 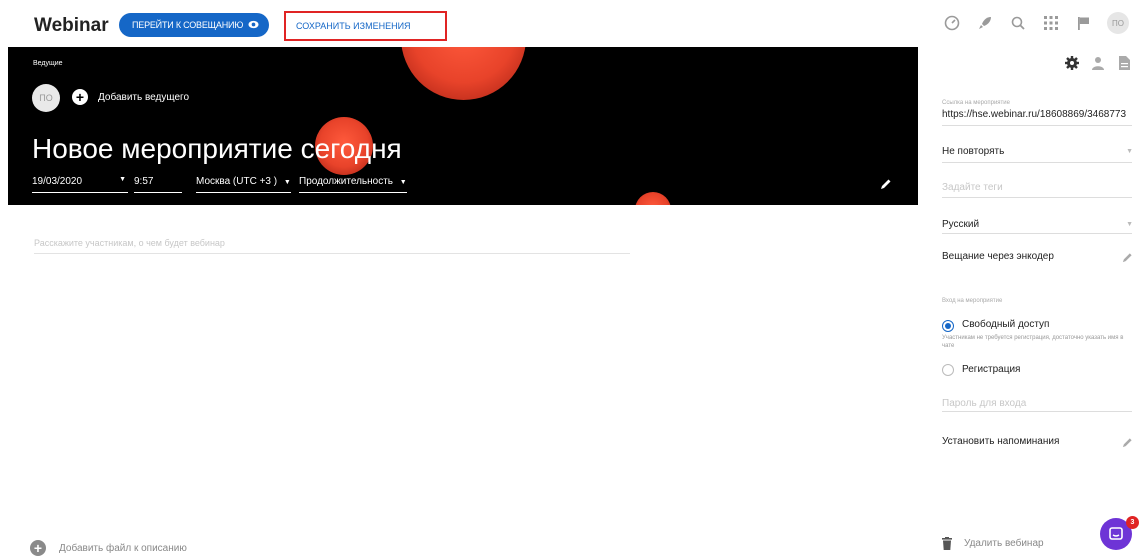 What do you see at coordinates (1051, 23) in the screenshot?
I see `apps-grid-icon` at bounding box center [1051, 23].